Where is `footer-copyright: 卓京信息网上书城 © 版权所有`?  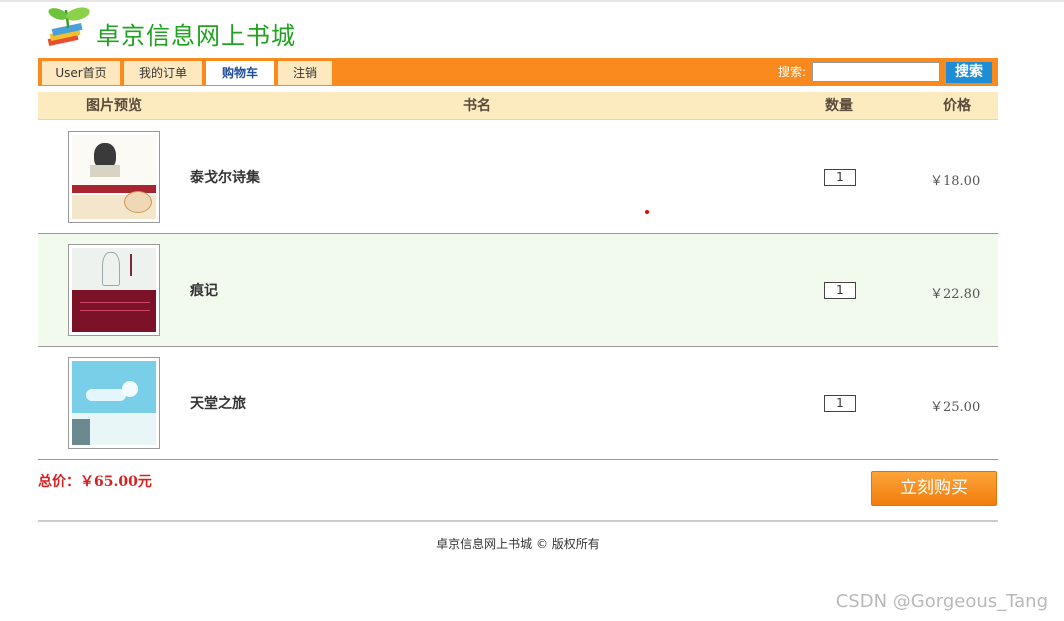
footer-copyright: 卓京信息网上书城 © 版权所有 is located at coordinates (518, 544).